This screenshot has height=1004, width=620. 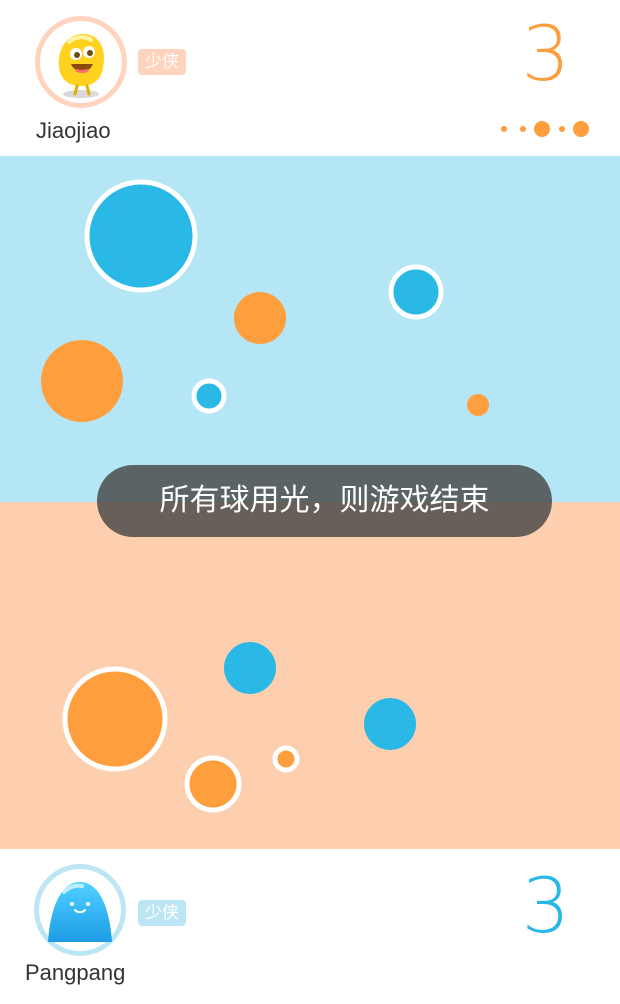 What do you see at coordinates (162, 913) in the screenshot?
I see `bottom-player-rank-badge: 少侠` at bounding box center [162, 913].